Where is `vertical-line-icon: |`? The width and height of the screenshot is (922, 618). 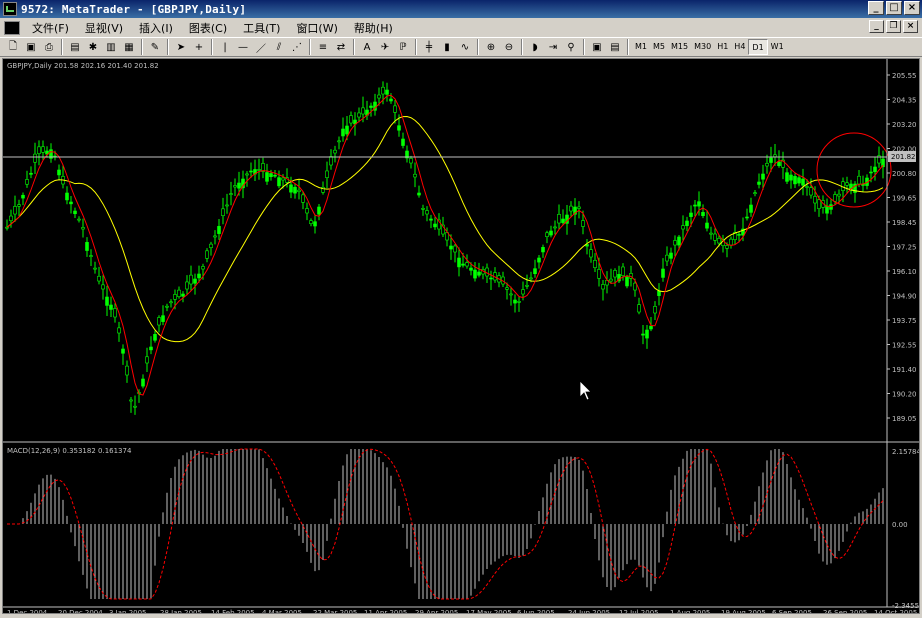
vertical-line-icon: | is located at coordinates (225, 47).